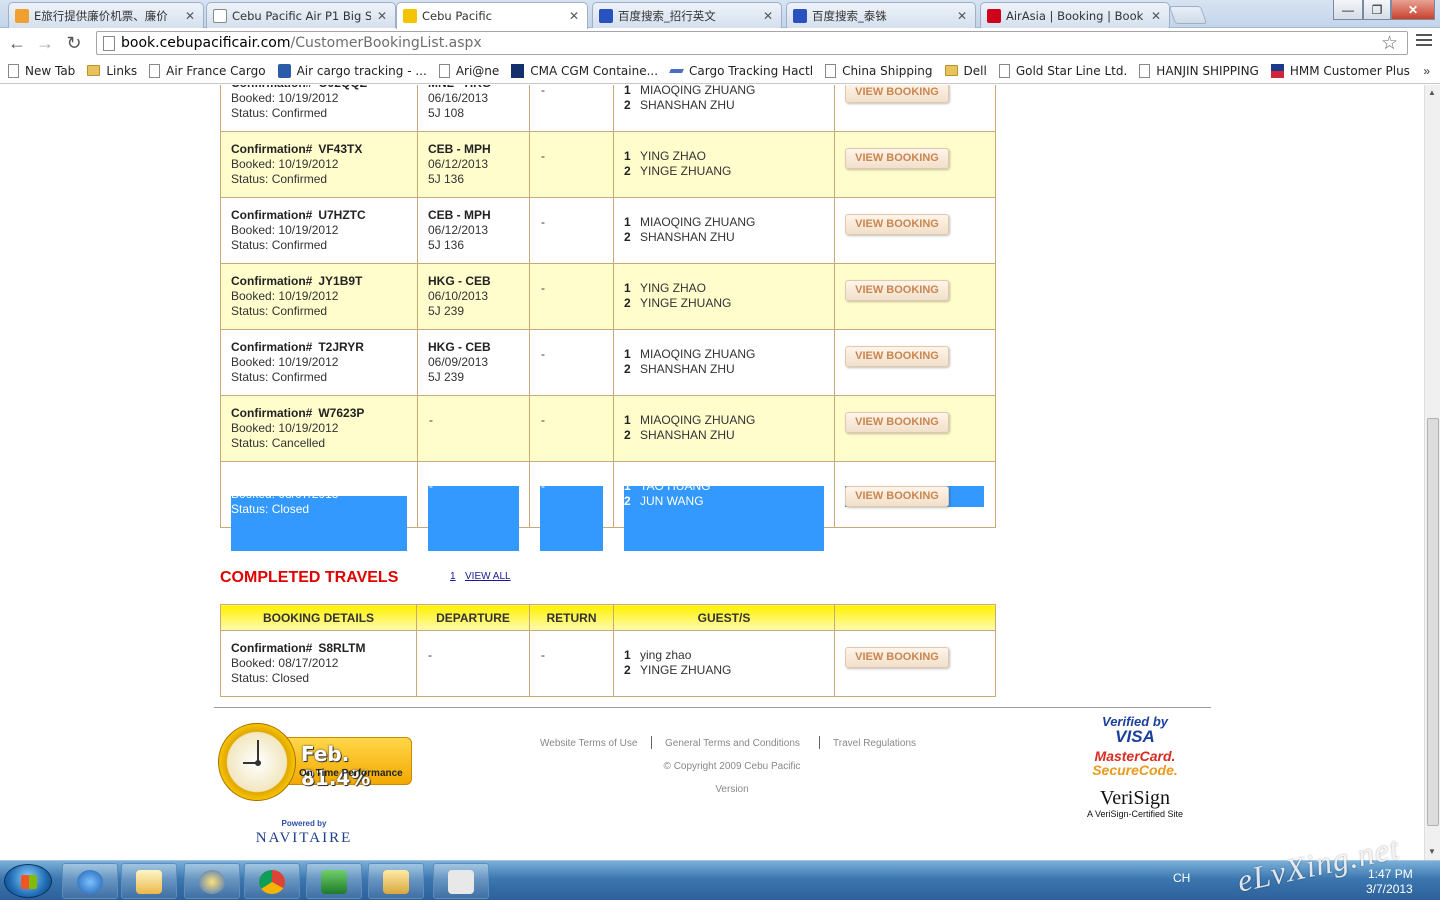 The image size is (1440, 900). Describe the element at coordinates (732, 743) in the screenshot. I see `general-terms-link: General Terms and Conditions` at that location.